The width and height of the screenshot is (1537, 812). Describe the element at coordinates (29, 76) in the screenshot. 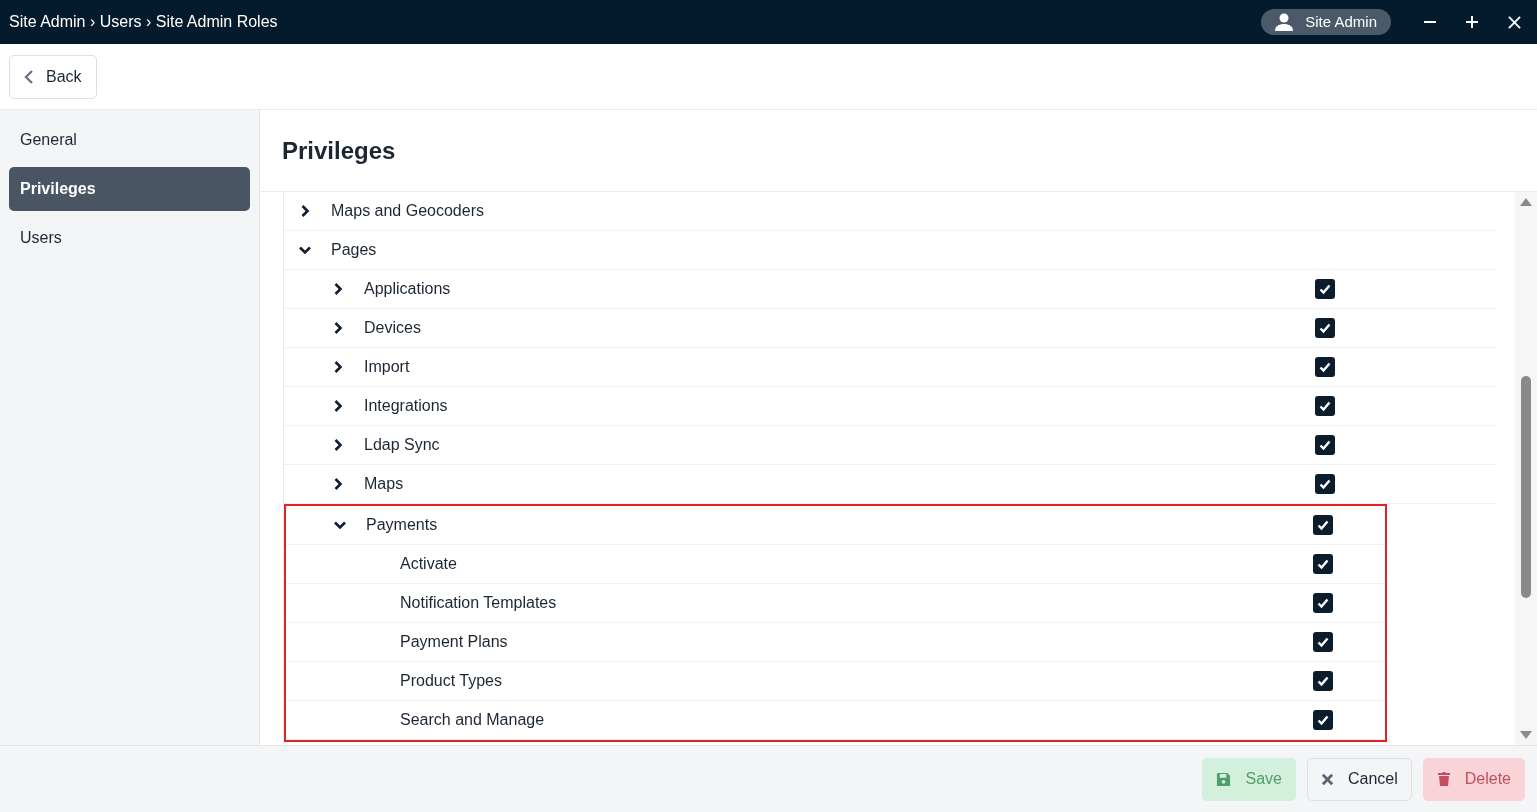

I see `chevron-left-icon` at that location.